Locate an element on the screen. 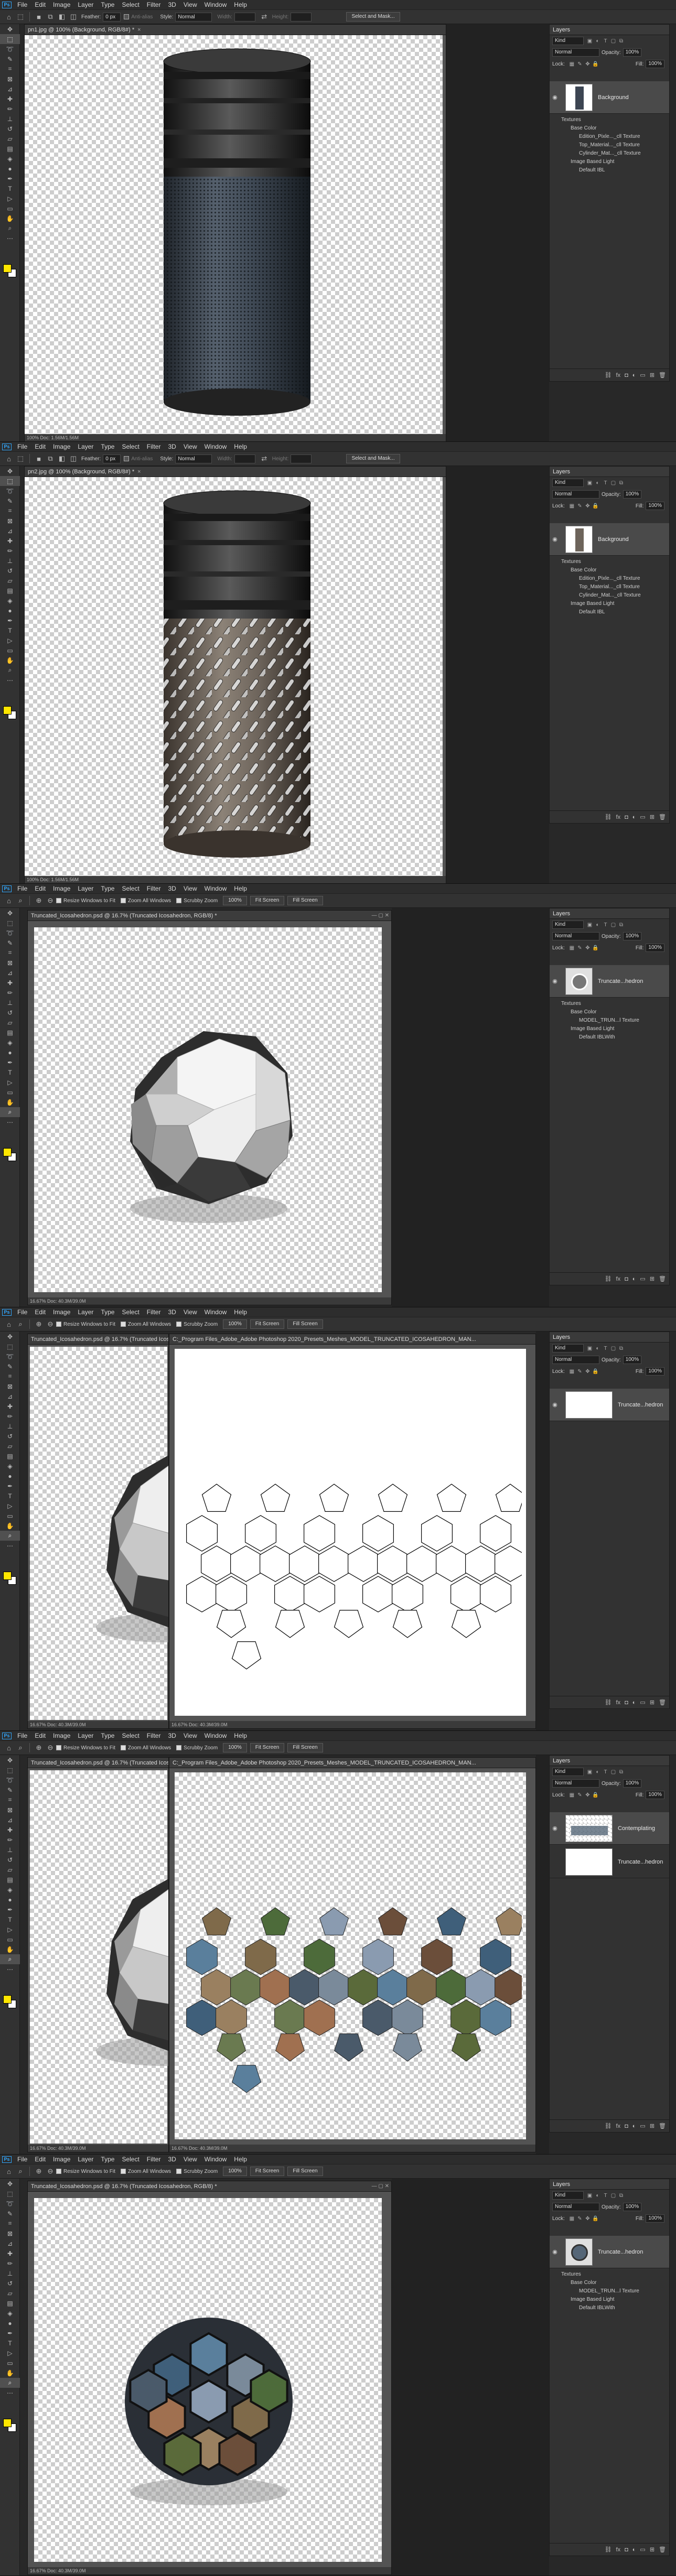 This screenshot has height=2576, width=676. menu-help: Help is located at coordinates (240, 4).